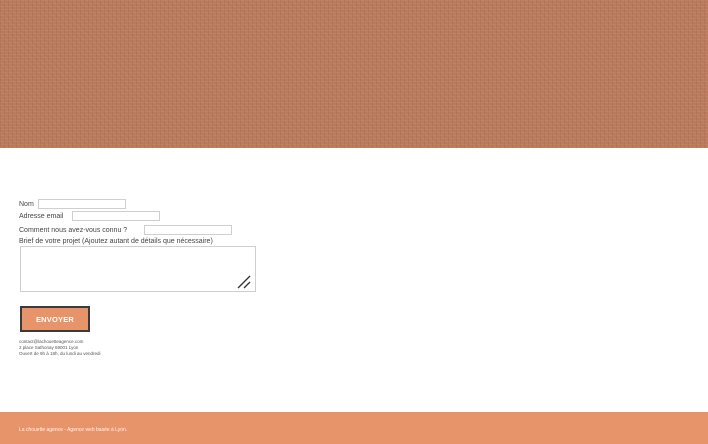  Describe the element at coordinates (55, 319) in the screenshot. I see `submit-button: ENVOYER` at that location.